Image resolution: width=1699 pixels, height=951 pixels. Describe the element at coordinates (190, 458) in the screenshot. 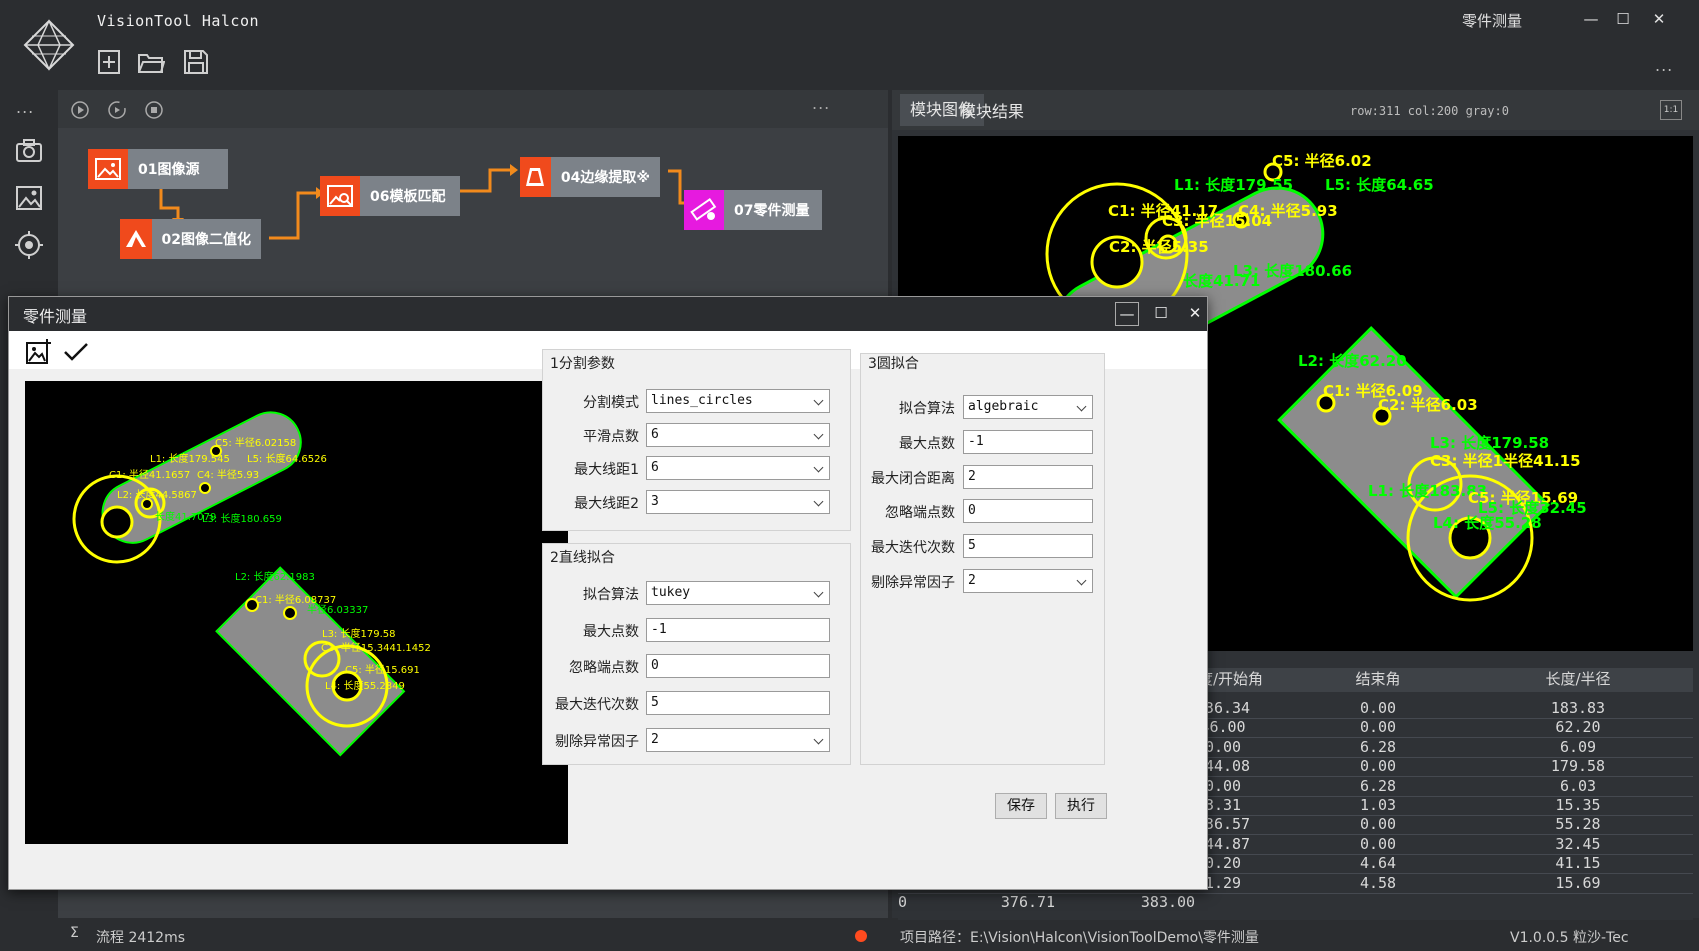

I see `measure-label: L1: 长度179.545` at that location.